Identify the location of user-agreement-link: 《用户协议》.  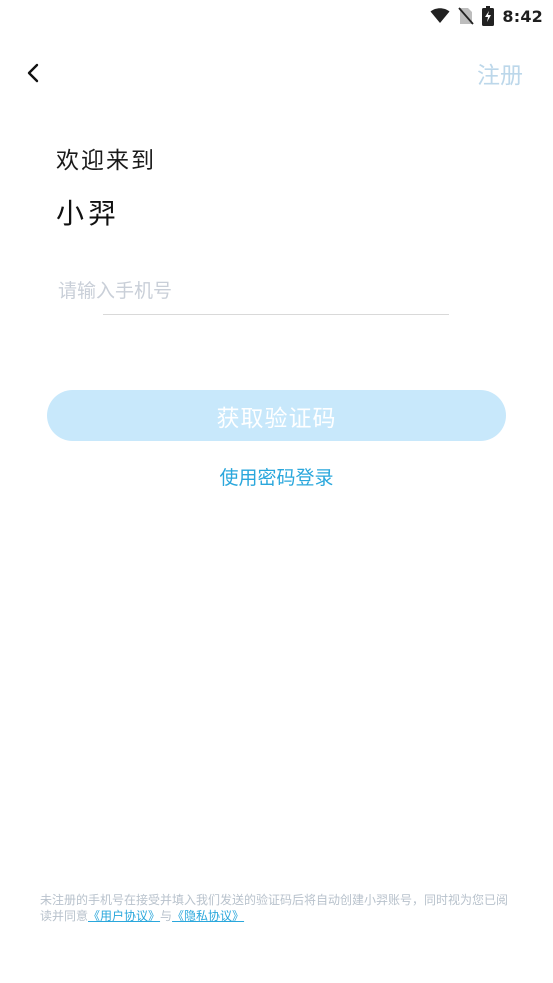
(124, 916).